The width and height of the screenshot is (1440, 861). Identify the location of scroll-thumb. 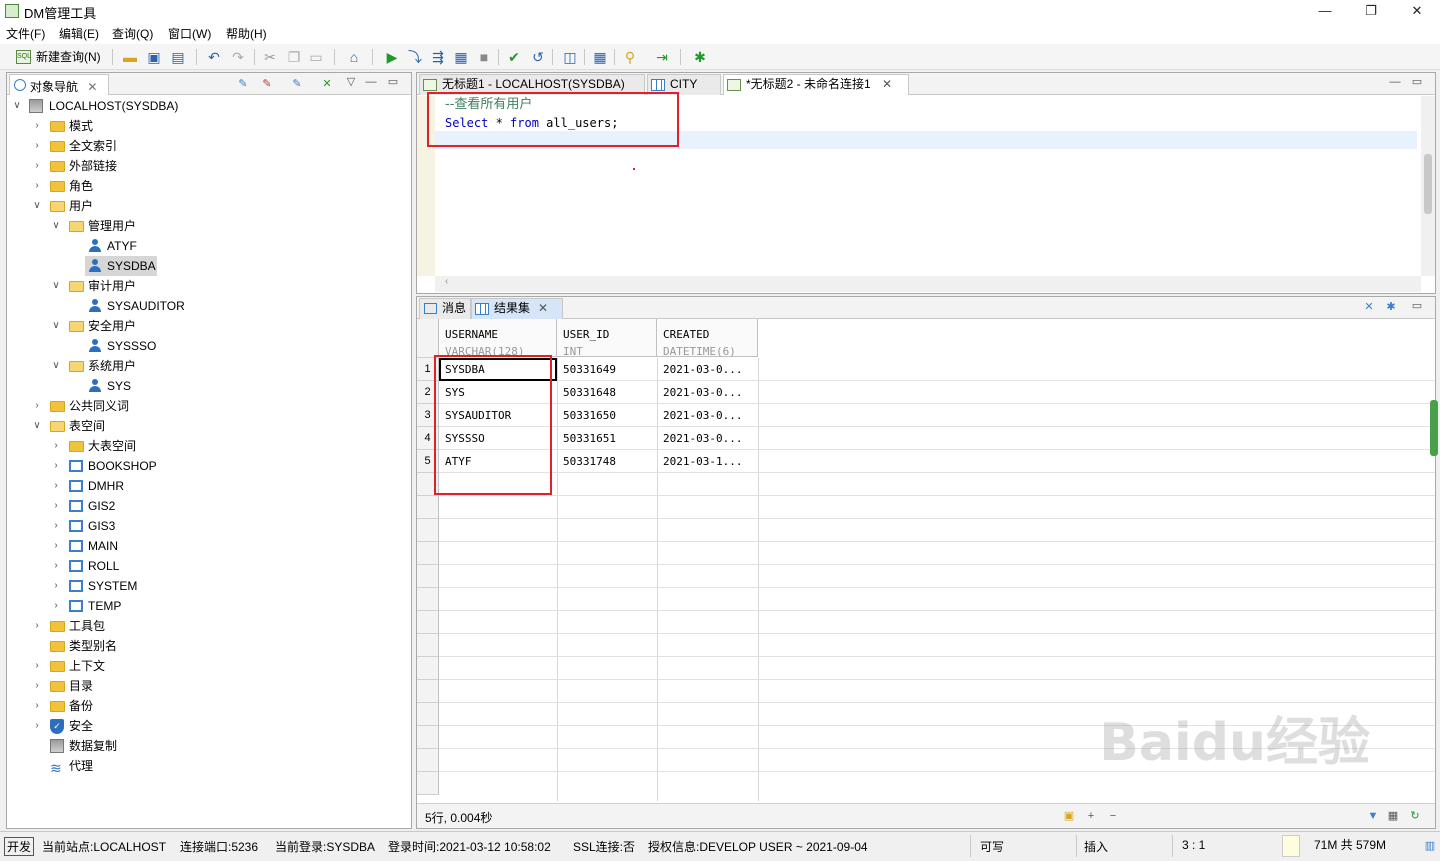
(1428, 184).